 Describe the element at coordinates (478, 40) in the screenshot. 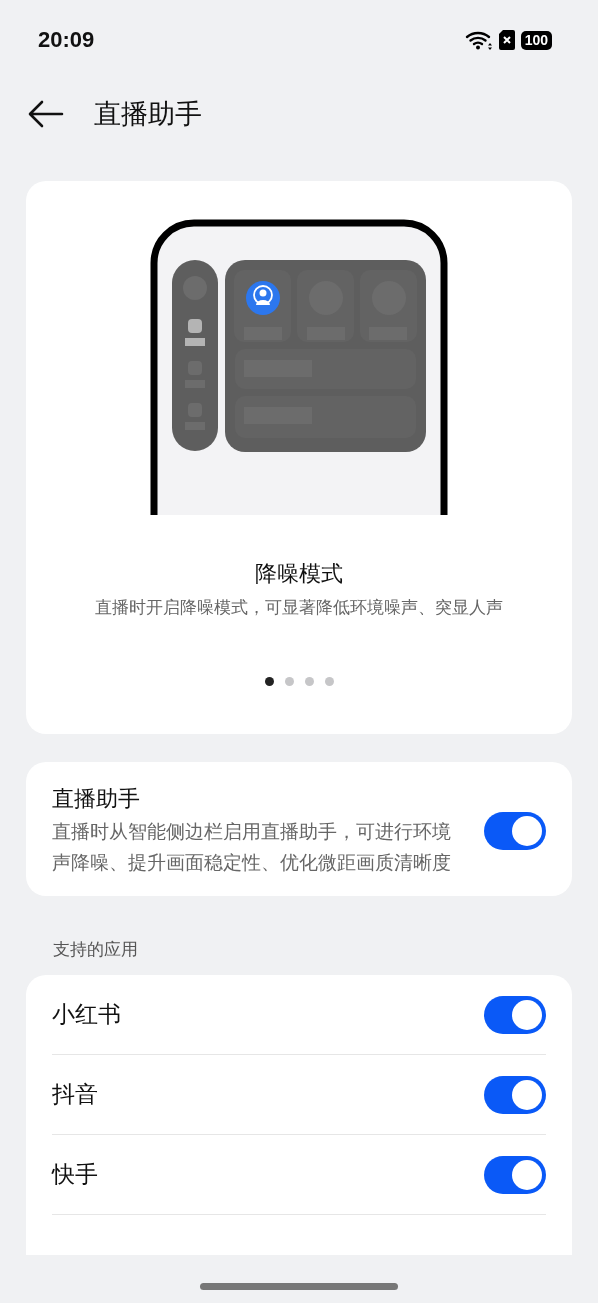

I see `wifi-icon` at that location.